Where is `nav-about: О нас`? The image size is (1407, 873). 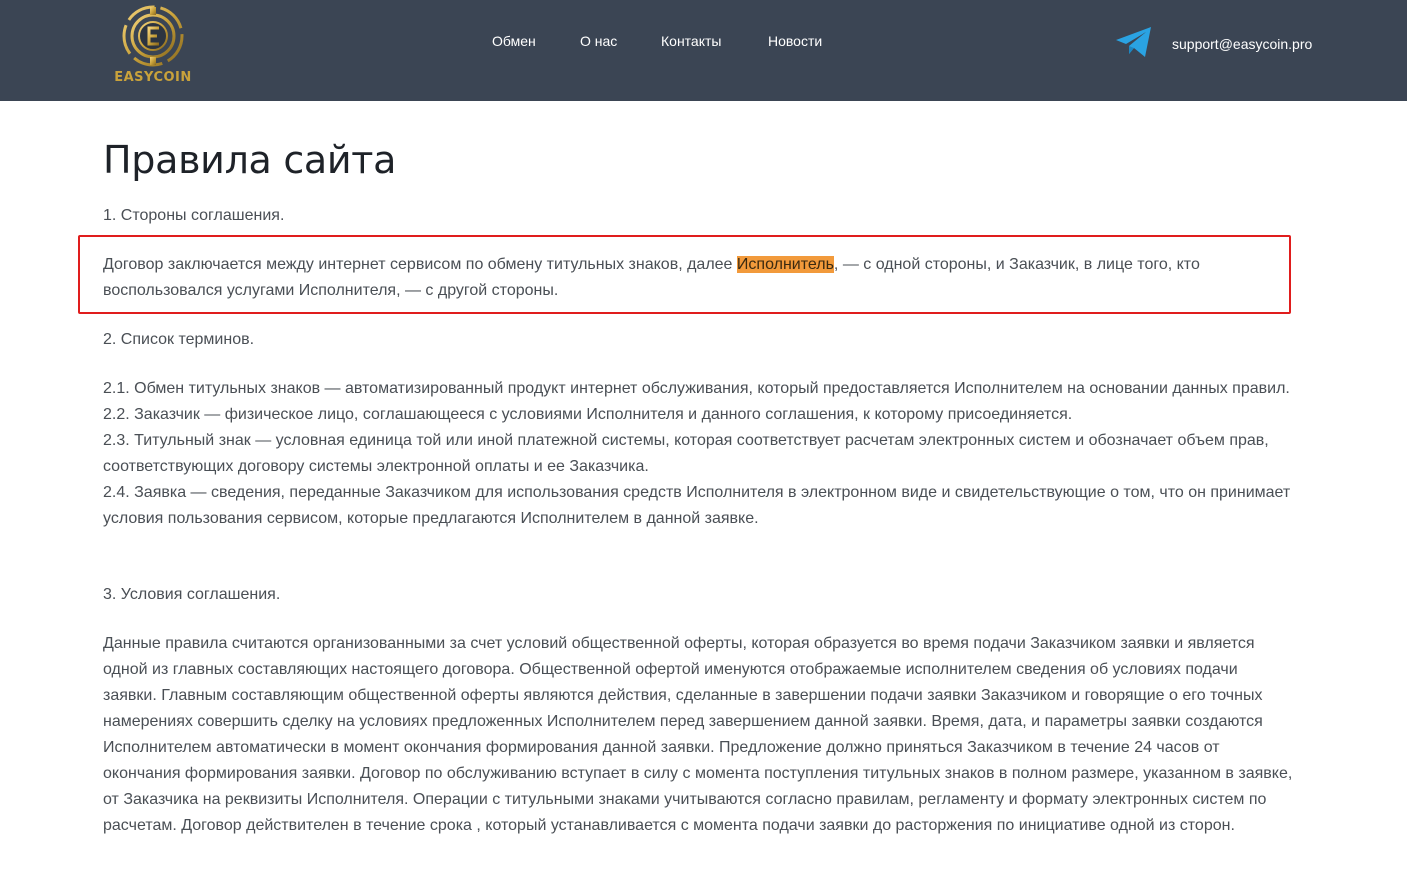
nav-about: О нас is located at coordinates (598, 41).